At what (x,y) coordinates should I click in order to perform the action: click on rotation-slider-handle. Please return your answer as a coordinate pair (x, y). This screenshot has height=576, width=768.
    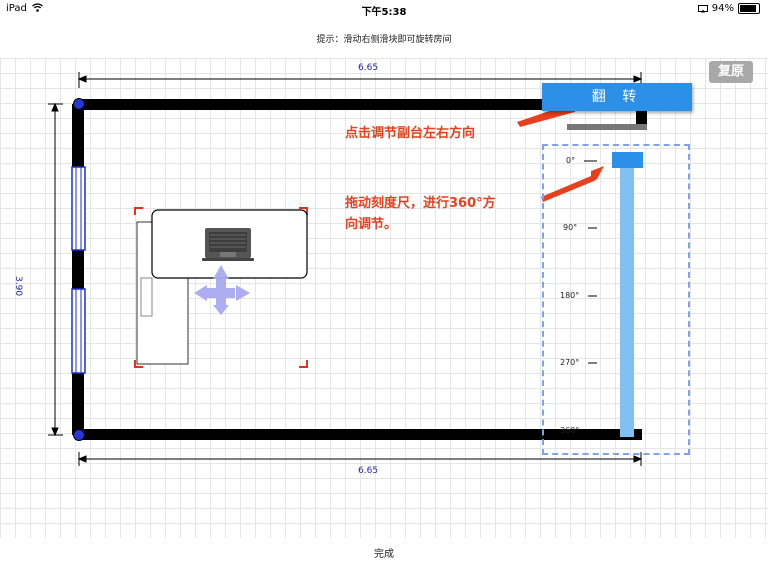
    Looking at the image, I should click on (627, 160).